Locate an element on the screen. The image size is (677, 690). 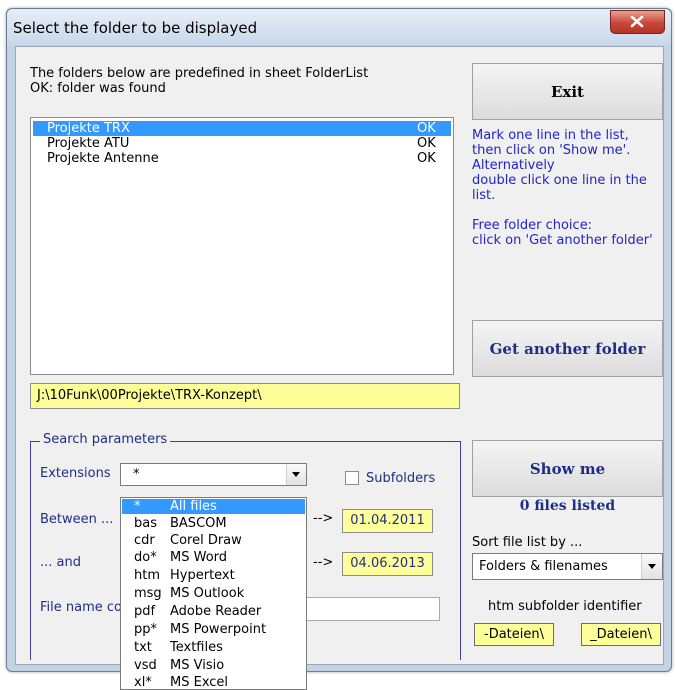
help-line: Free folder choice: is located at coordinates (532, 225).